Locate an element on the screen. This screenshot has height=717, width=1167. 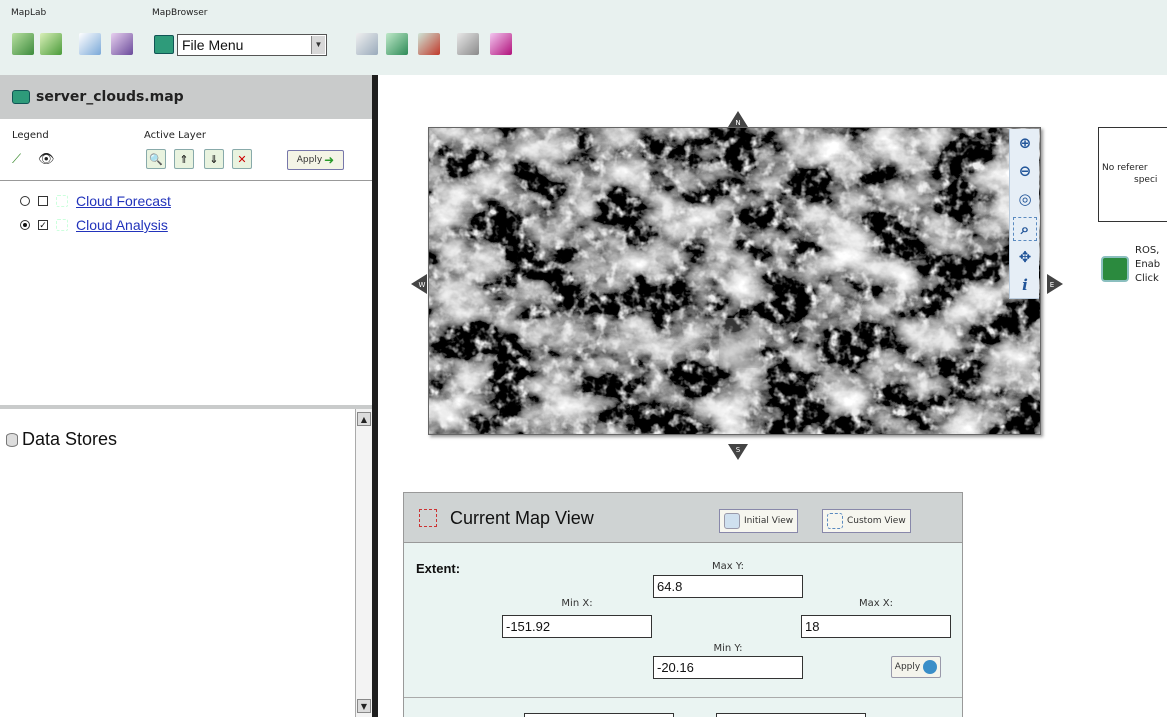
zoom-out-icon: ⊖ is located at coordinates (1025, 171).